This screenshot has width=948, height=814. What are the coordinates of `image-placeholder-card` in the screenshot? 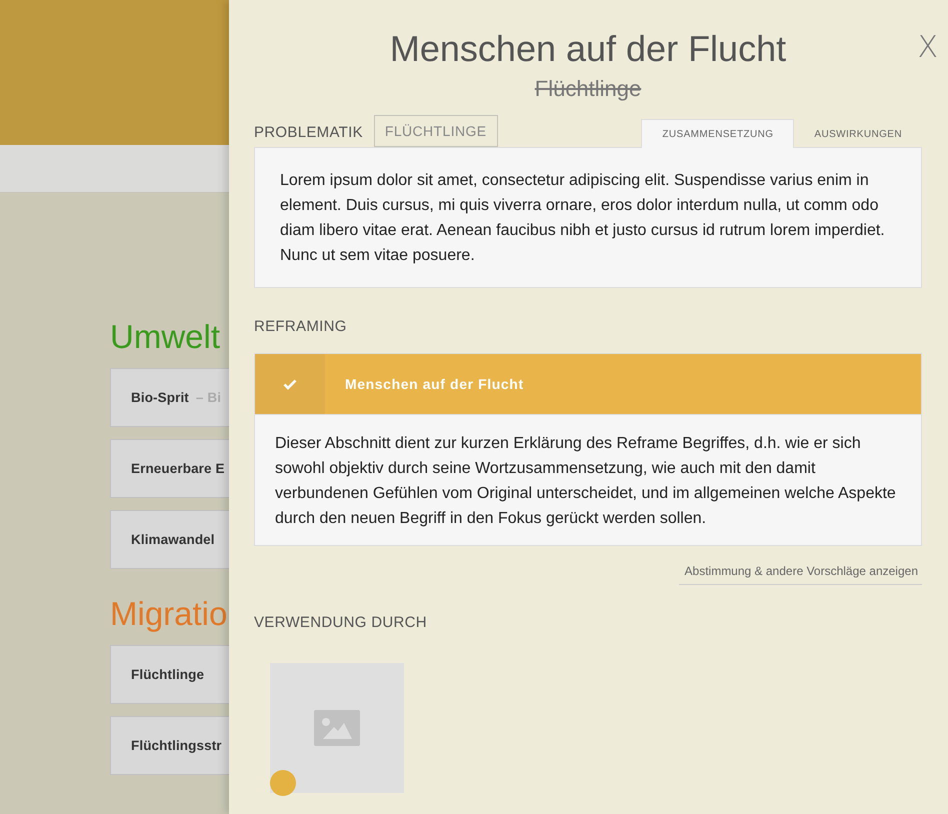 It's located at (337, 728).